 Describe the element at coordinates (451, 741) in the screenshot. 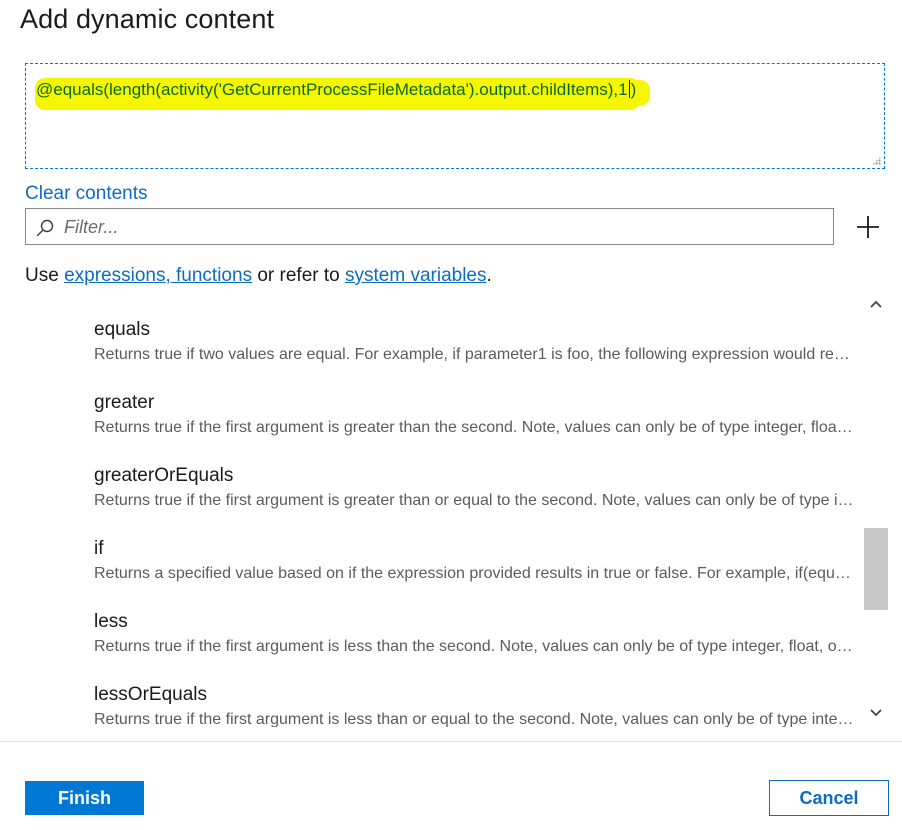

I see `footer-divider` at that location.